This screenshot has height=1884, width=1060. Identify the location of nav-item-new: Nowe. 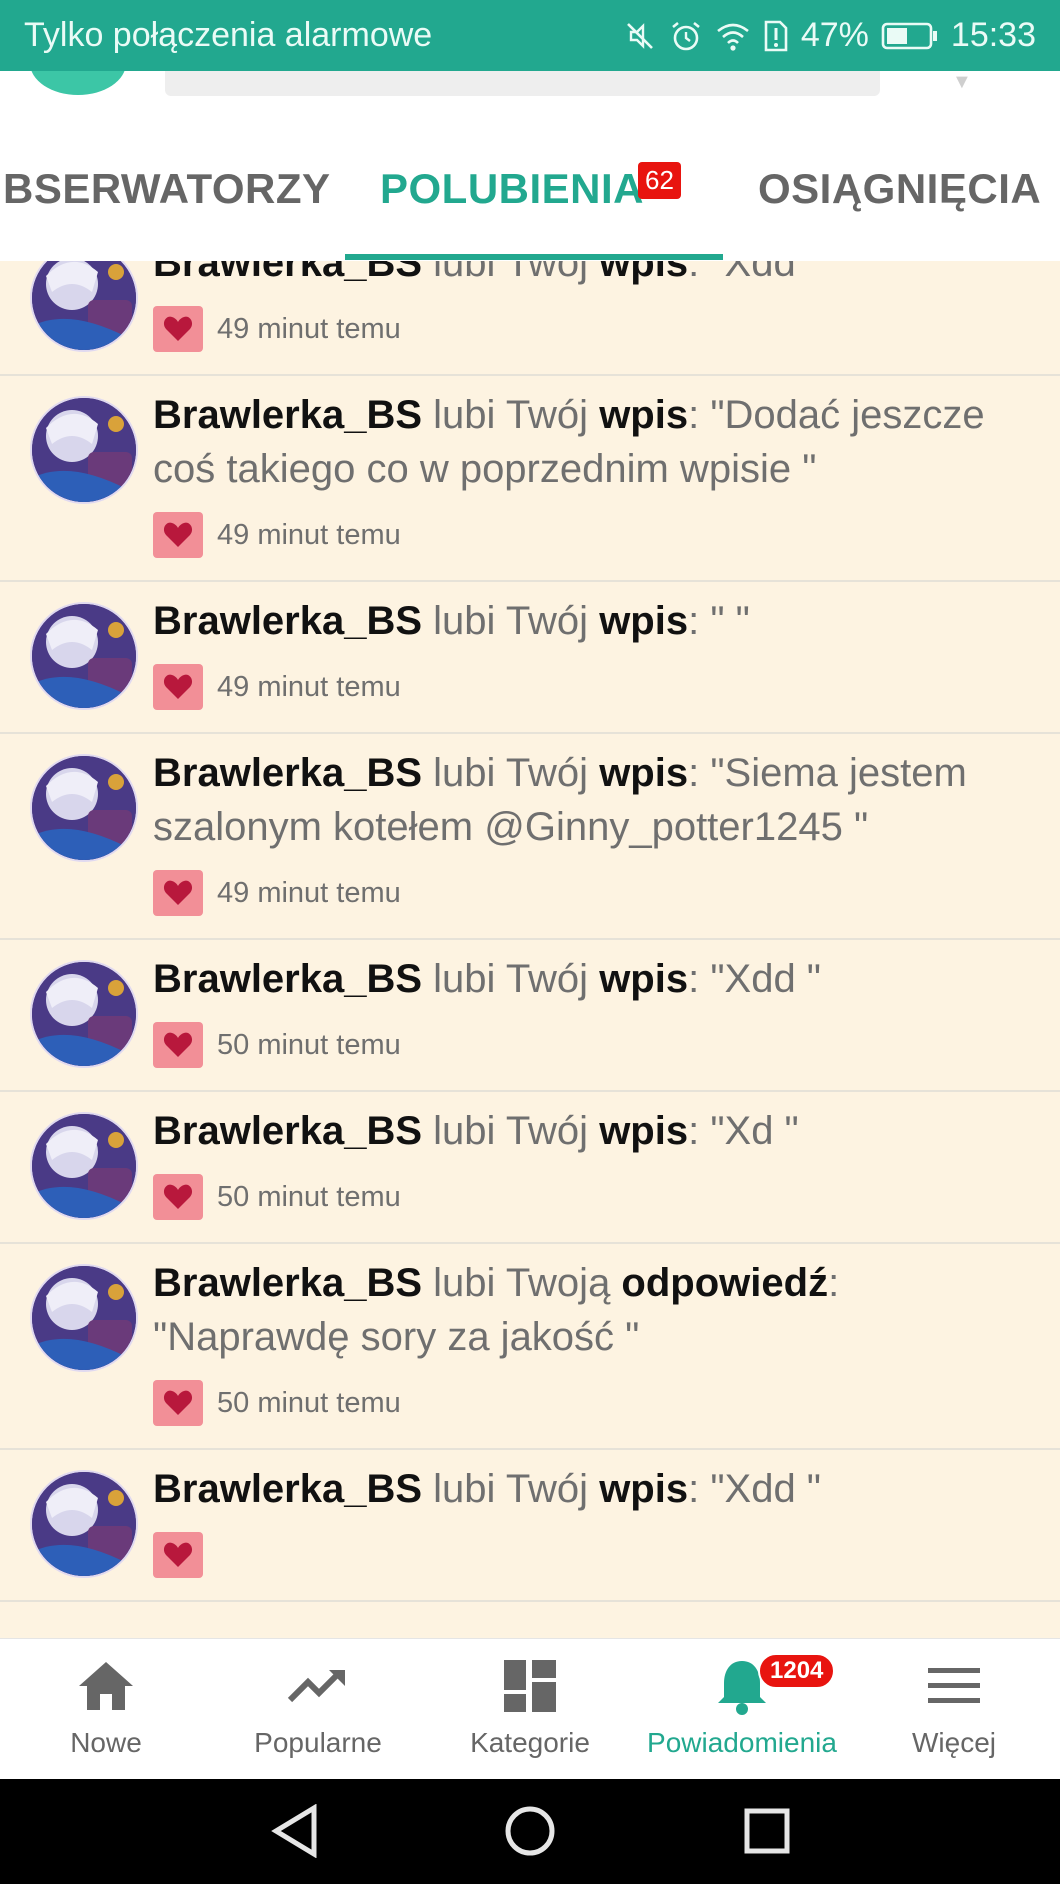
(106, 1709).